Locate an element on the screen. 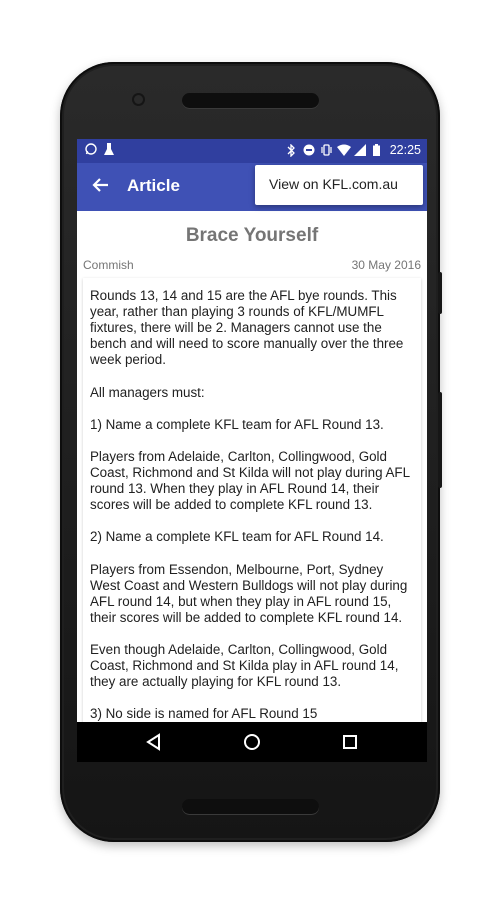 The image size is (504, 900). overflow-menu: View on KFL.com.au is located at coordinates (339, 185).